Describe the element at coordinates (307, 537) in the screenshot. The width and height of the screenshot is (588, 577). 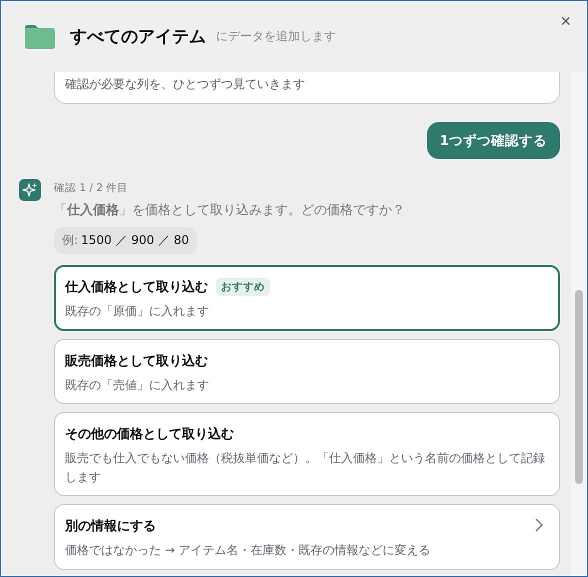
I see `option-card: 別の情報にする 価格ではなかった → アイテム名・在庫数・既存の情報などに変える` at that location.